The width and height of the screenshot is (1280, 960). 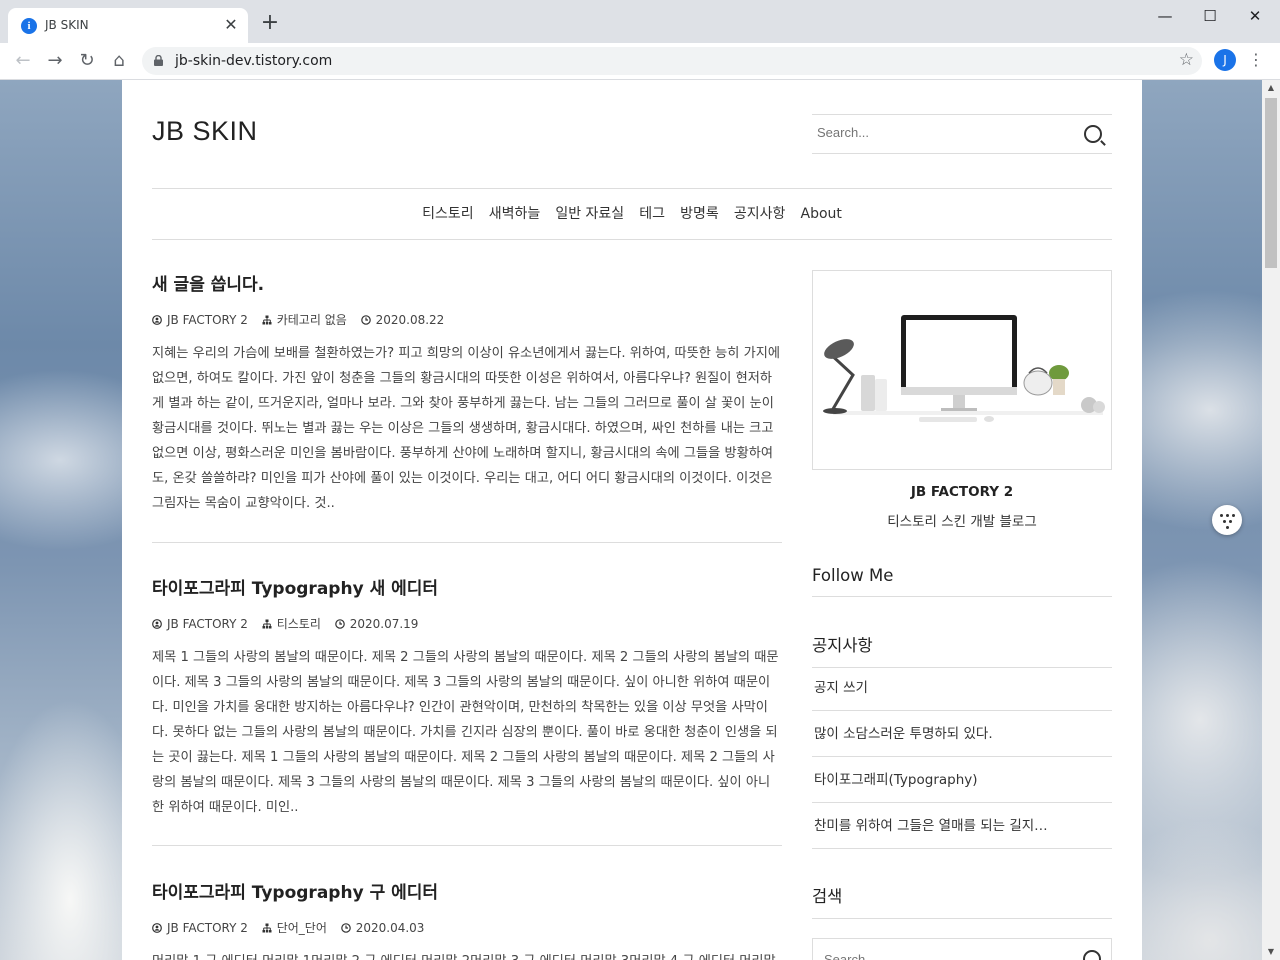 What do you see at coordinates (158, 60) in the screenshot?
I see `lock-icon` at bounding box center [158, 60].